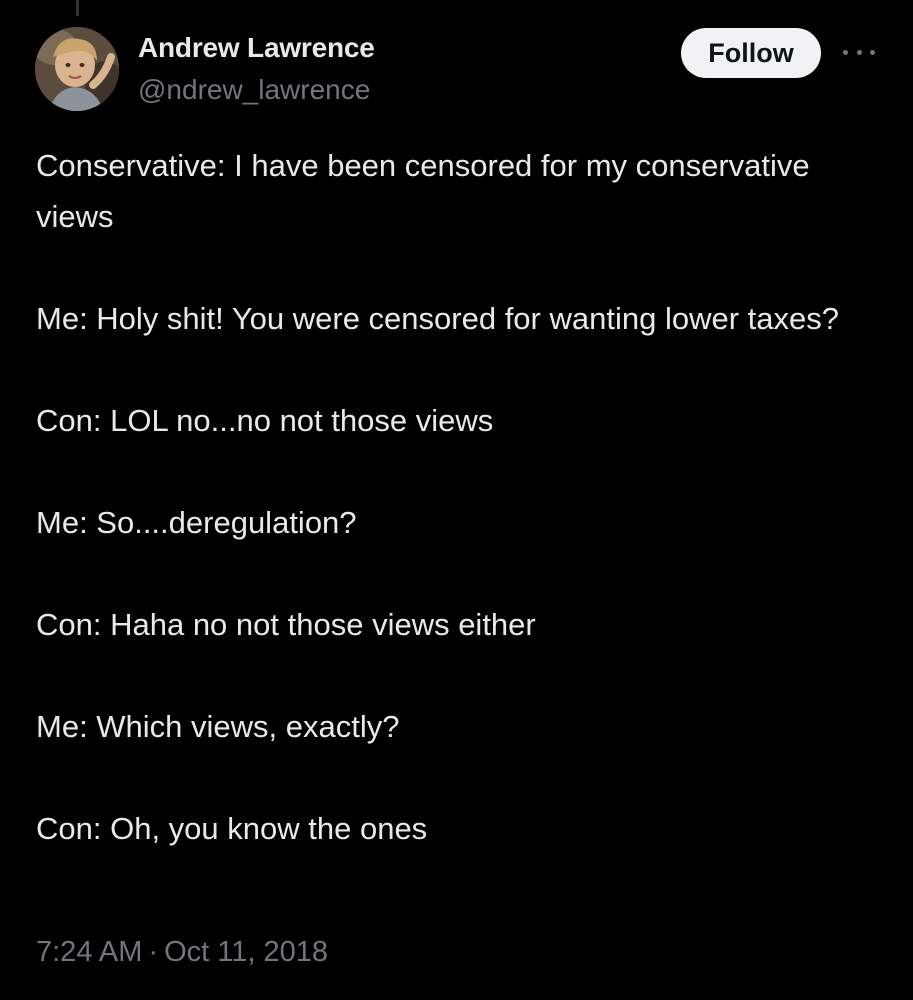  Describe the element at coordinates (246, 952) in the screenshot. I see `tweet-date: Oct 11, 2018` at that location.